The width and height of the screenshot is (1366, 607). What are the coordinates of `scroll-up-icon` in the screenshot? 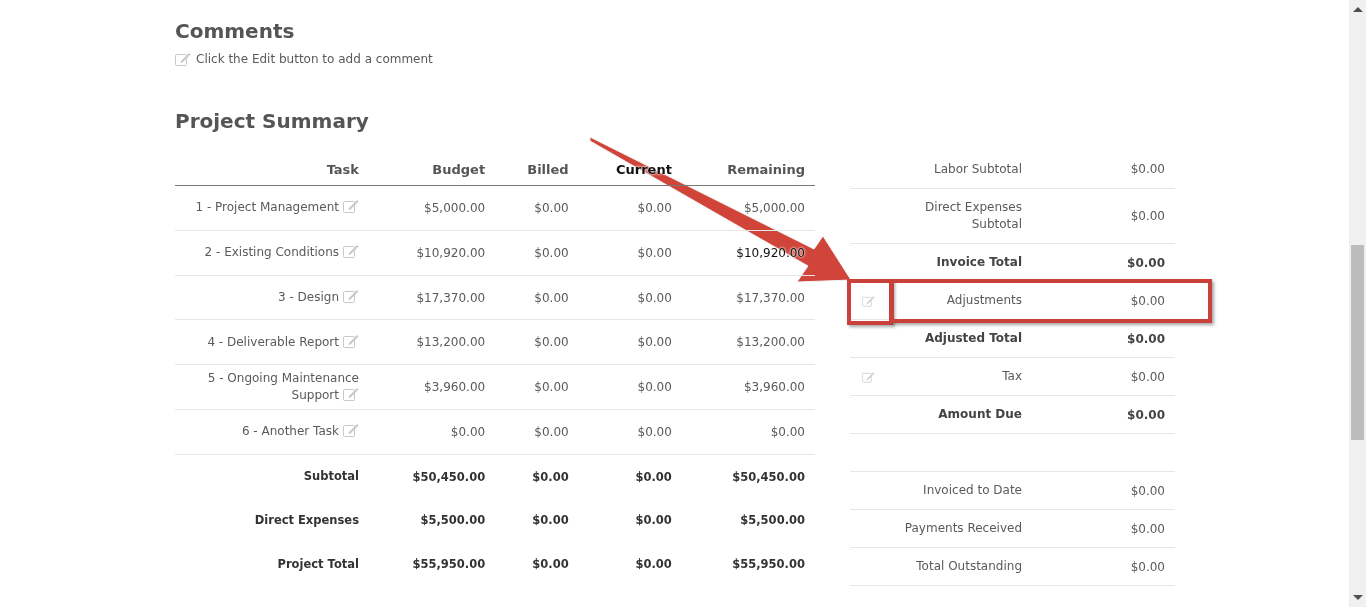 It's located at (1358, 9).